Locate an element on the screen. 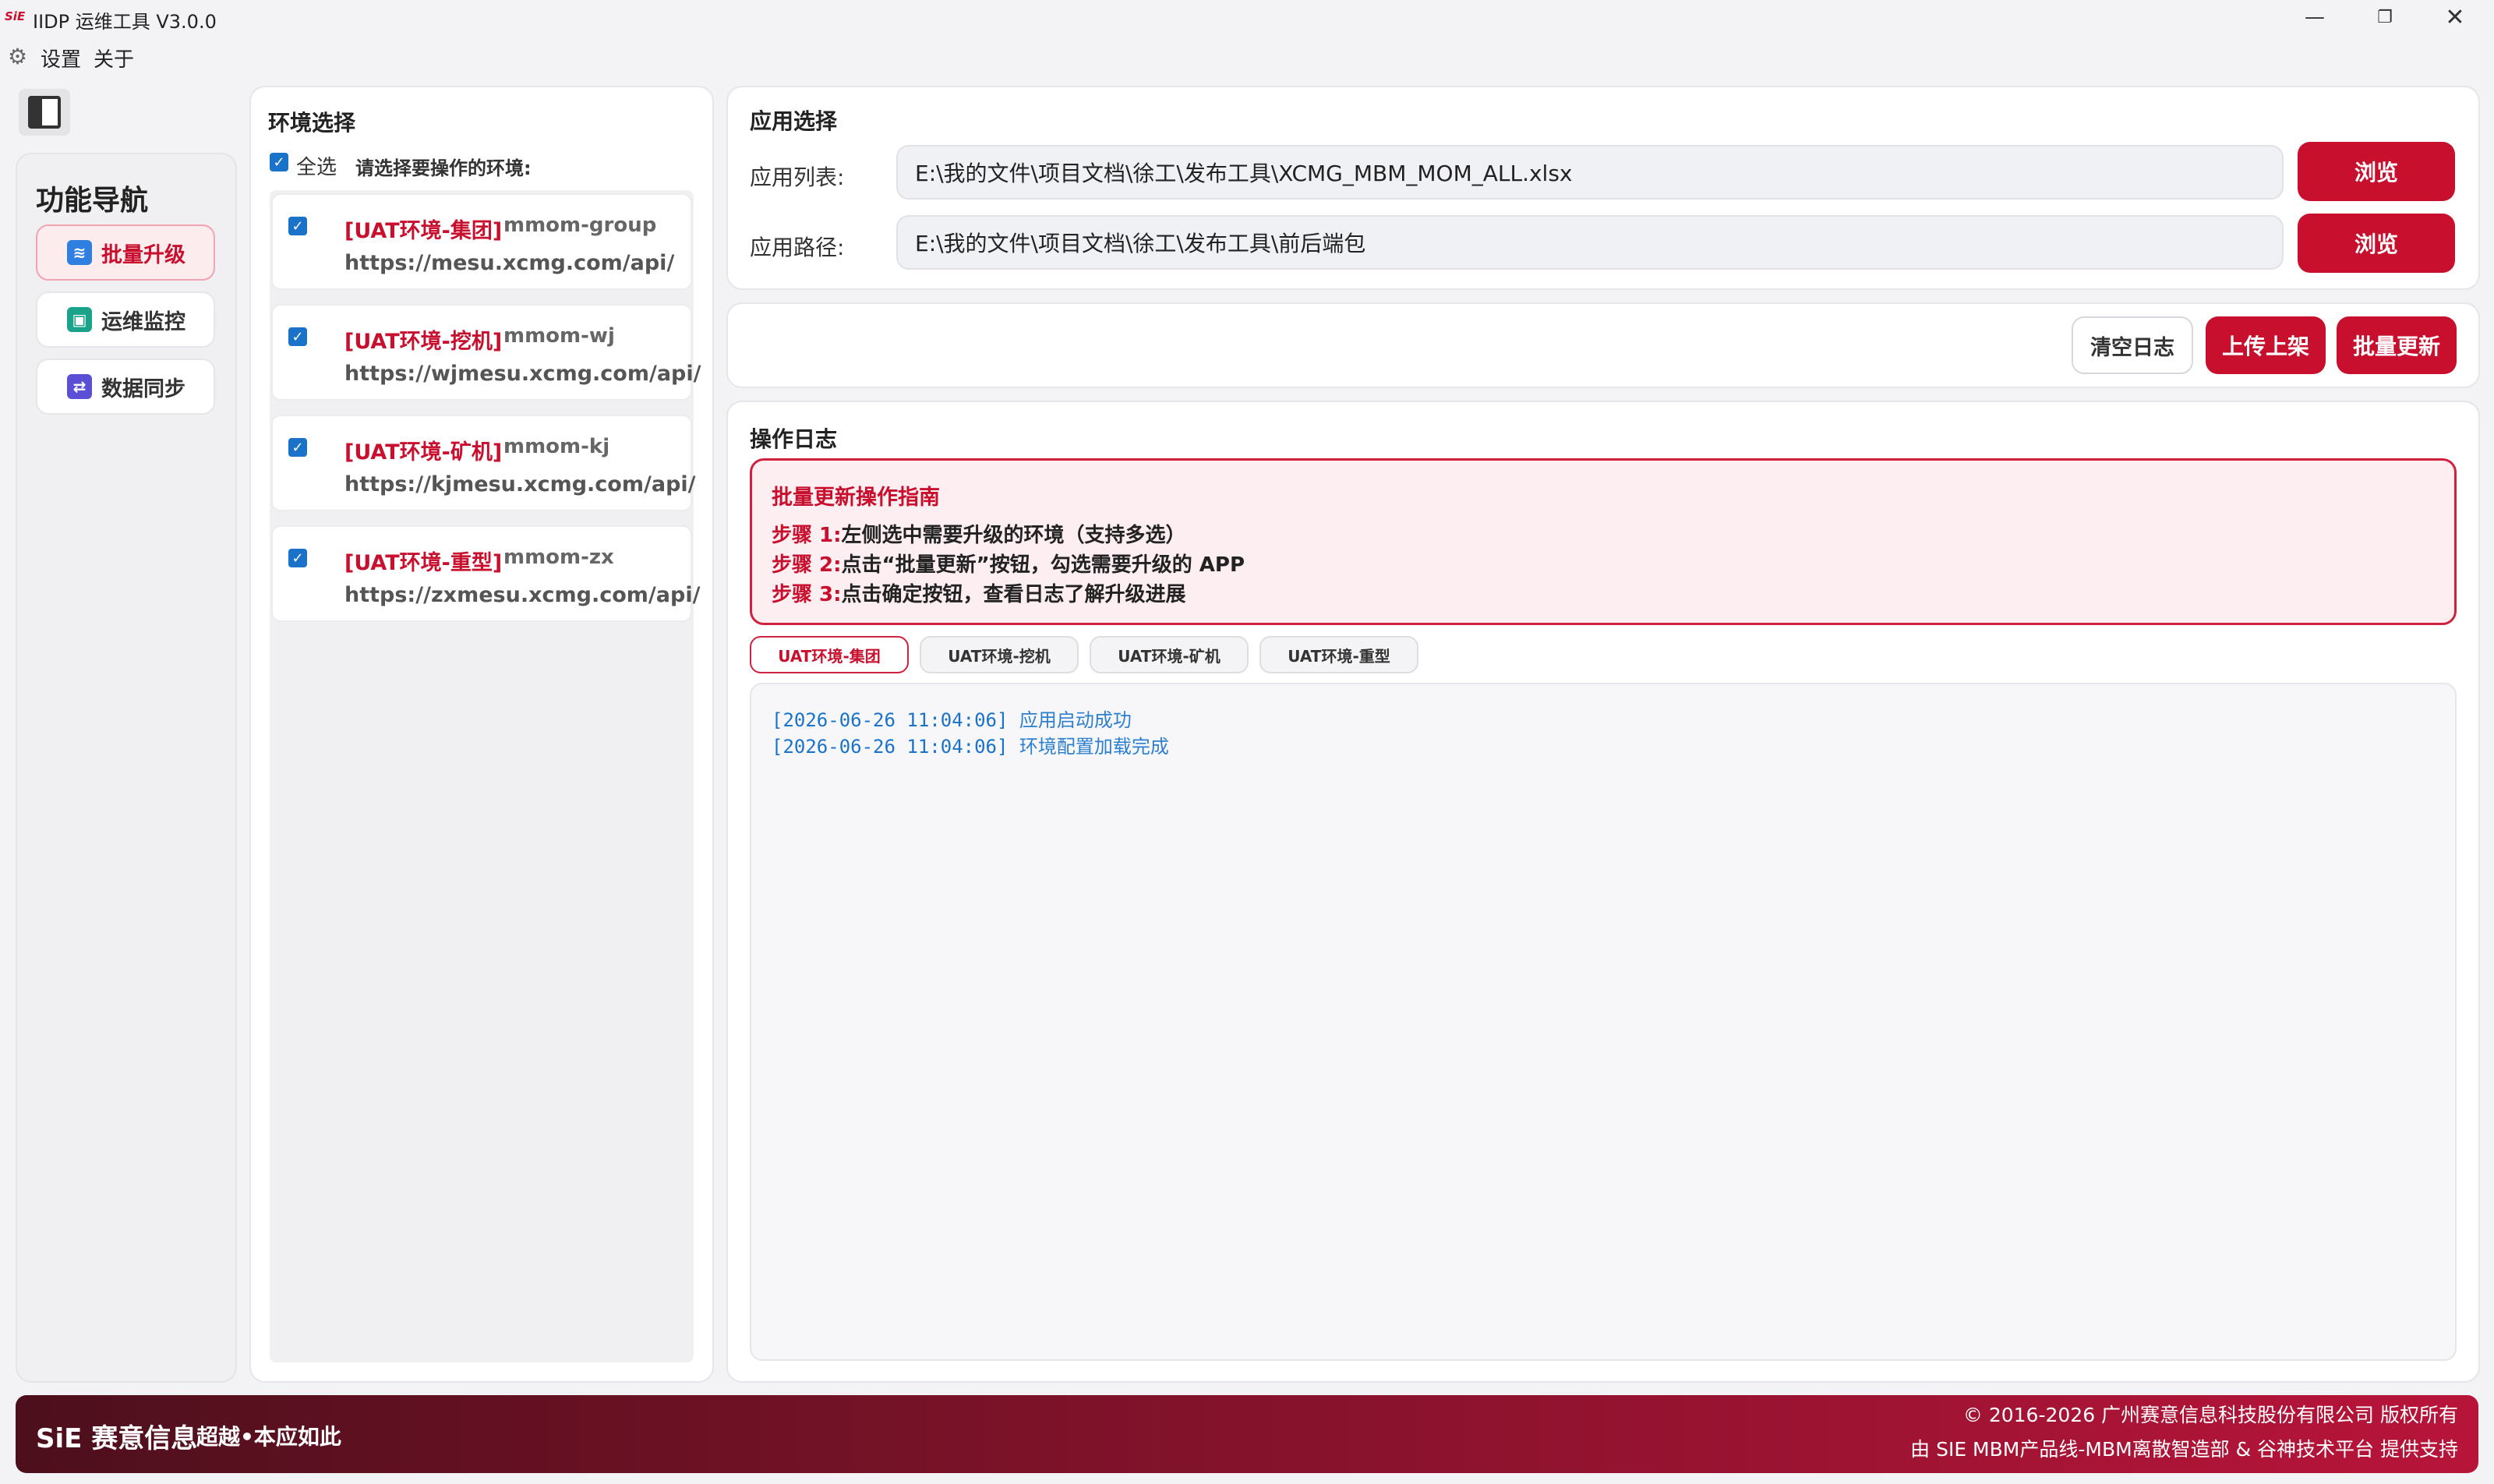 This screenshot has width=2494, height=1484. tab-uat-group: UAT环境-集团 is located at coordinates (829, 654).